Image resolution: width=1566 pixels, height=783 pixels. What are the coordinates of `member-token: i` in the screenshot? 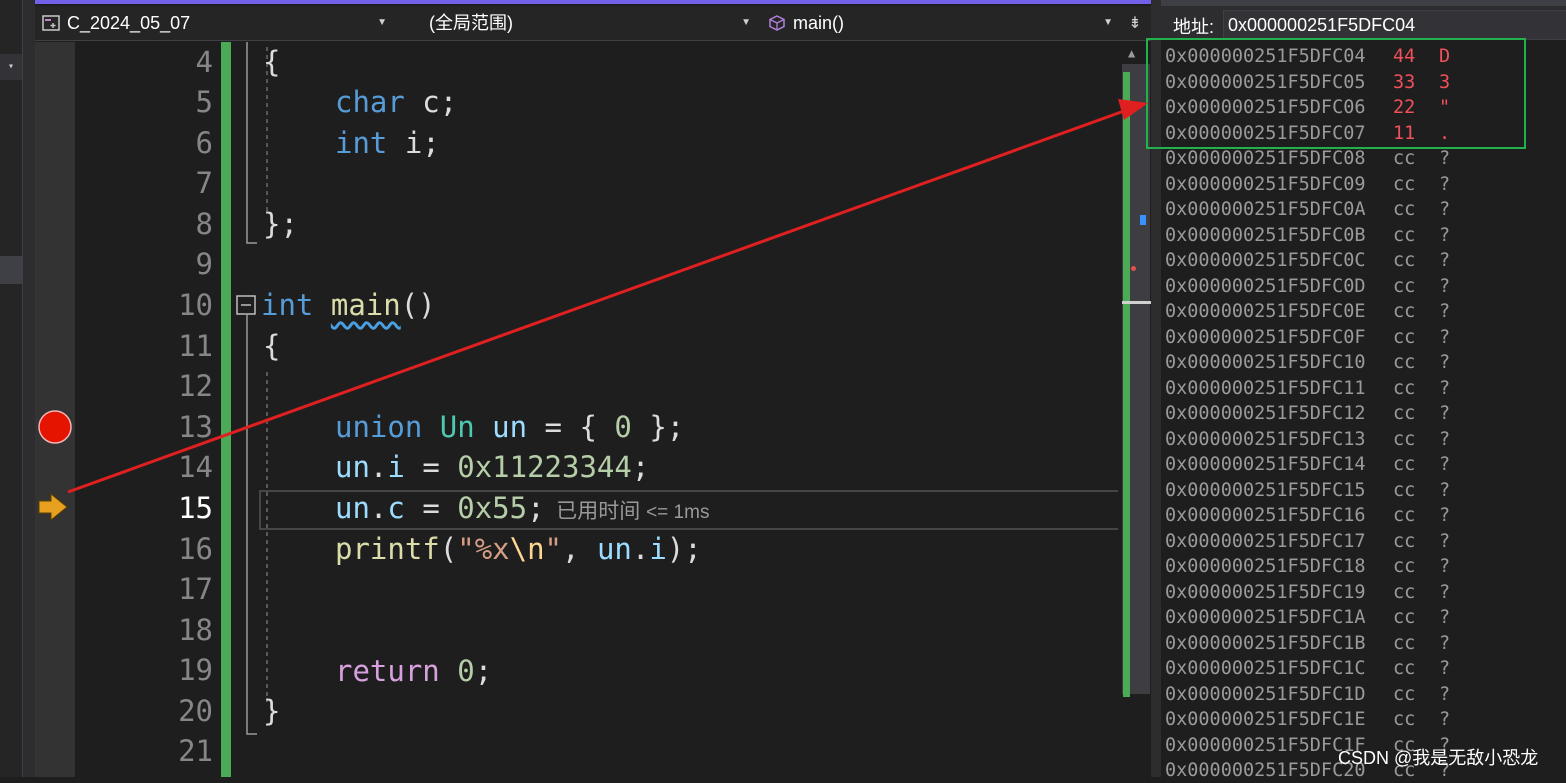 It's located at (658, 549).